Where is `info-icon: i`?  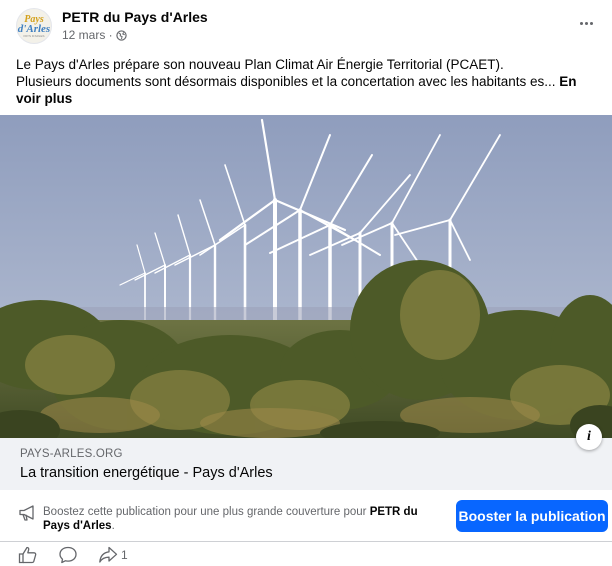 info-icon: i is located at coordinates (589, 437).